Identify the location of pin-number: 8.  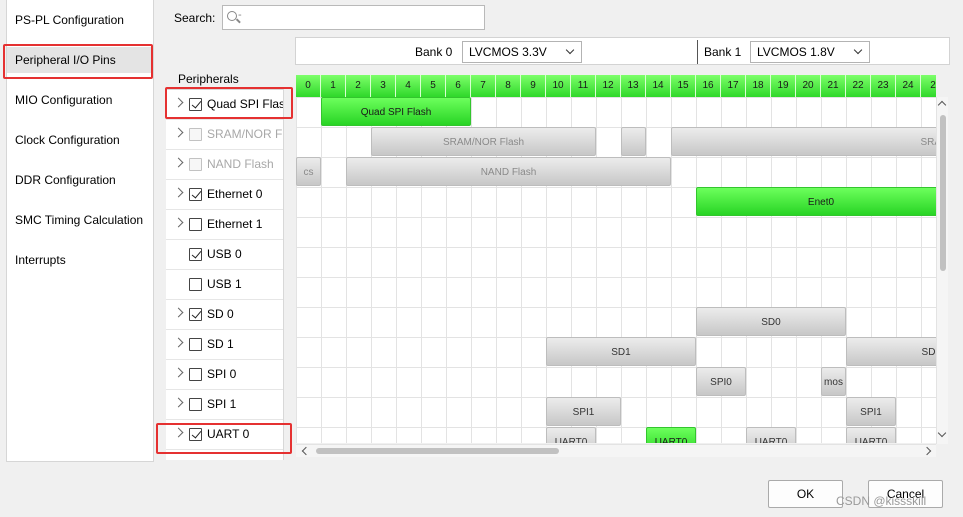
(508, 86).